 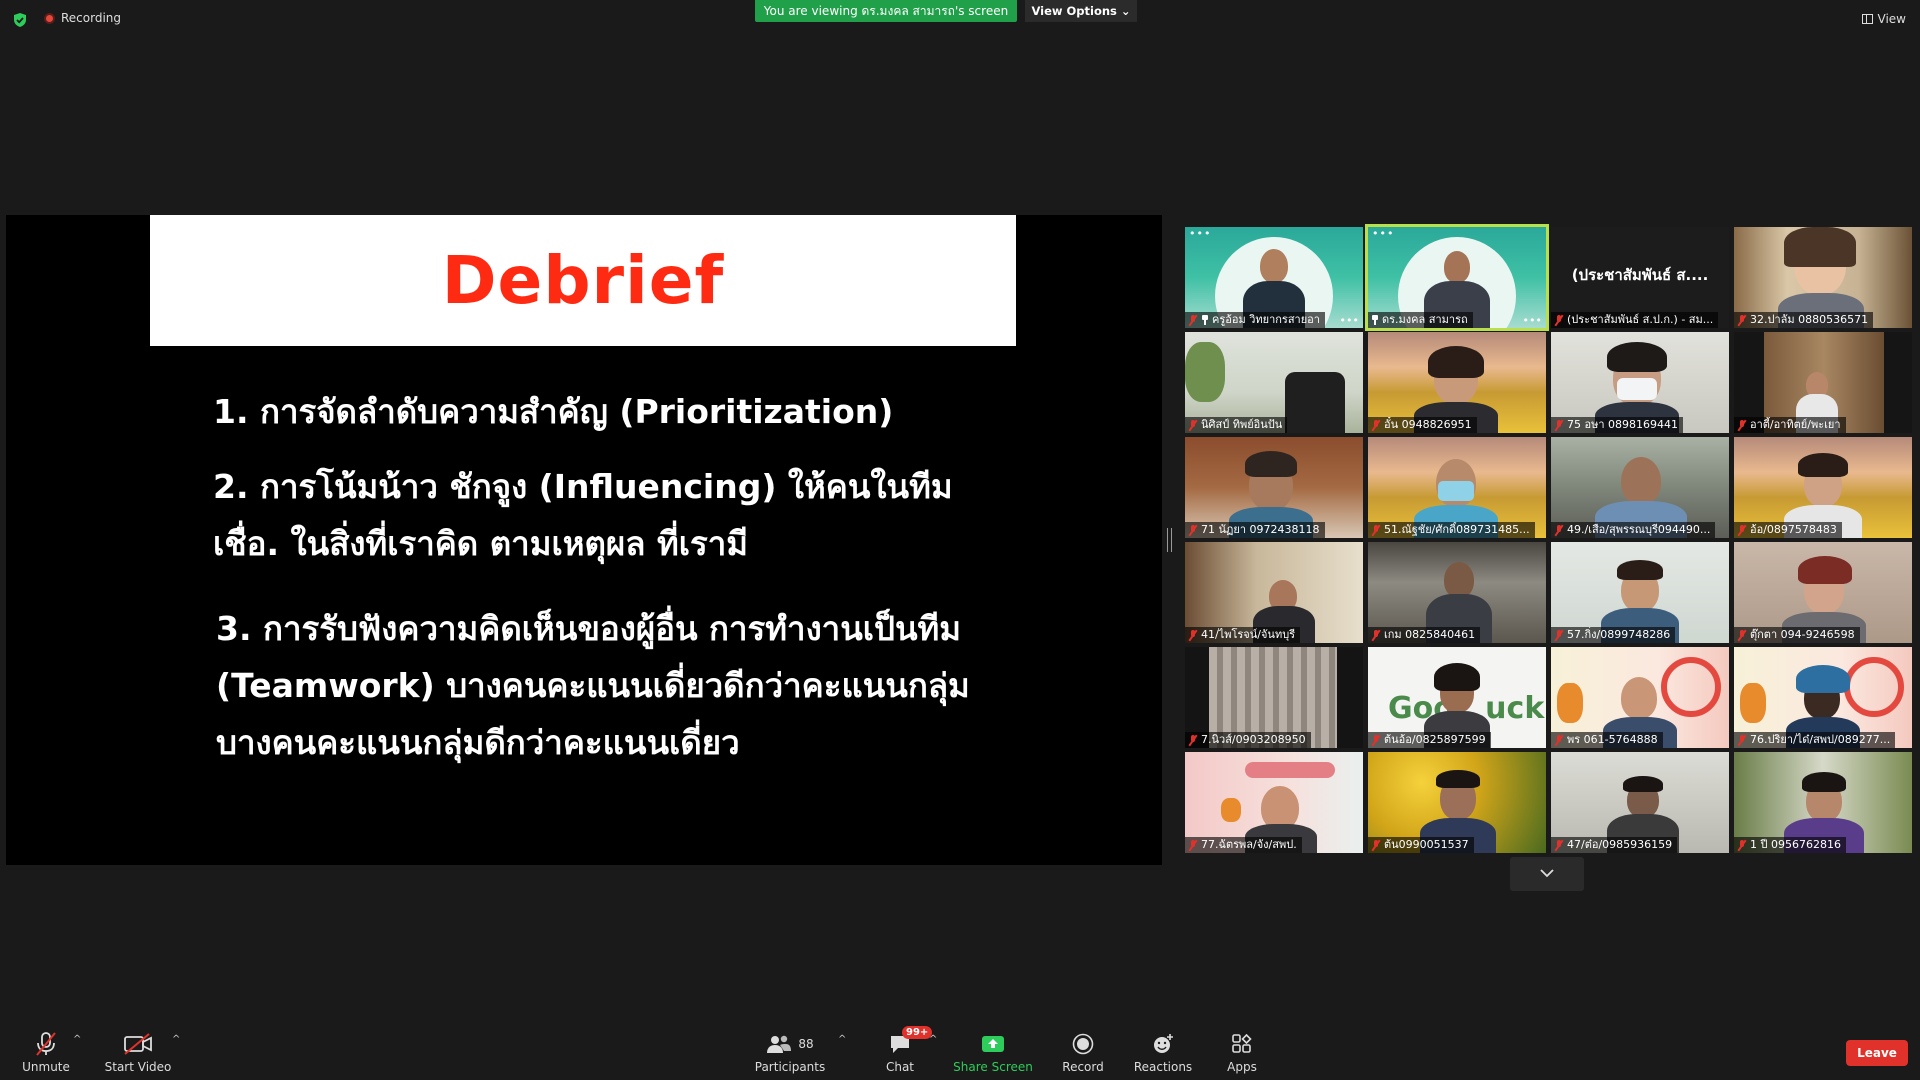 What do you see at coordinates (1607, 740) in the screenshot?
I see `participant-name: พร 061-5764888` at bounding box center [1607, 740].